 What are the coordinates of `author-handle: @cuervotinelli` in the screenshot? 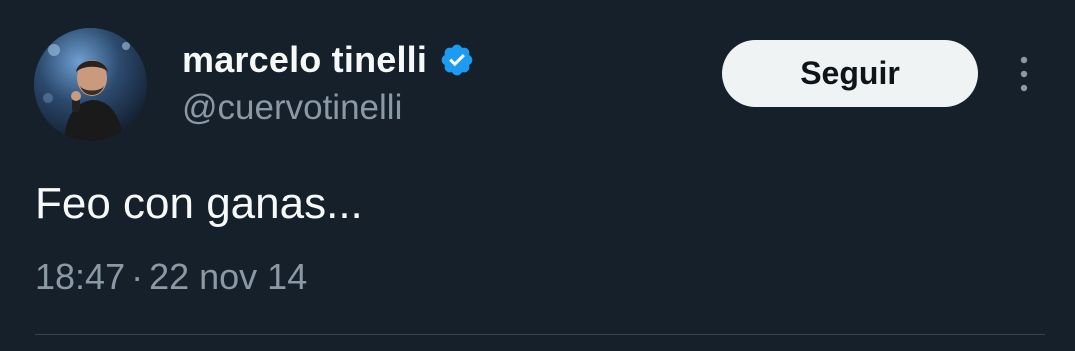 It's located at (292, 108).